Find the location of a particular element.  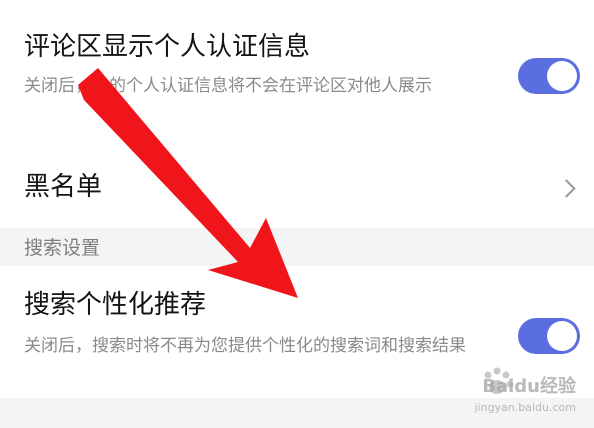

comment-certification-description: 关闭后，你的个人认证信息将不会在评论区对他人展示 is located at coordinates (228, 86).